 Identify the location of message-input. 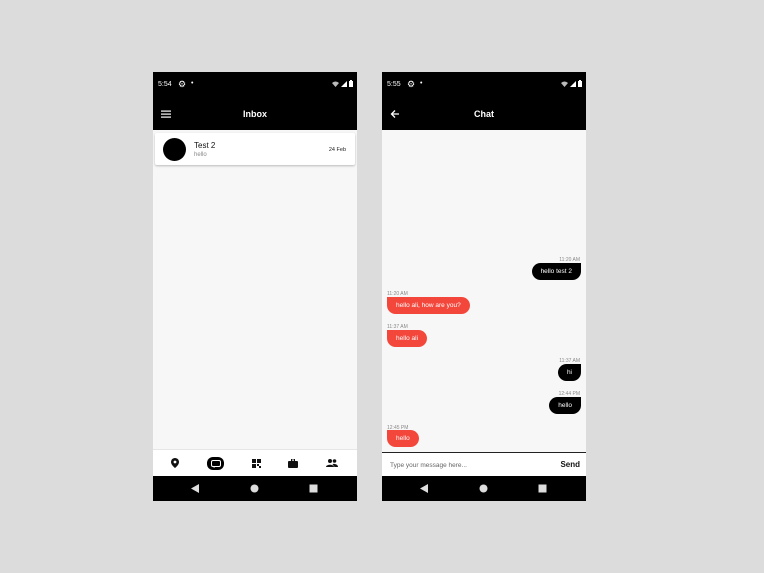
(470, 465).